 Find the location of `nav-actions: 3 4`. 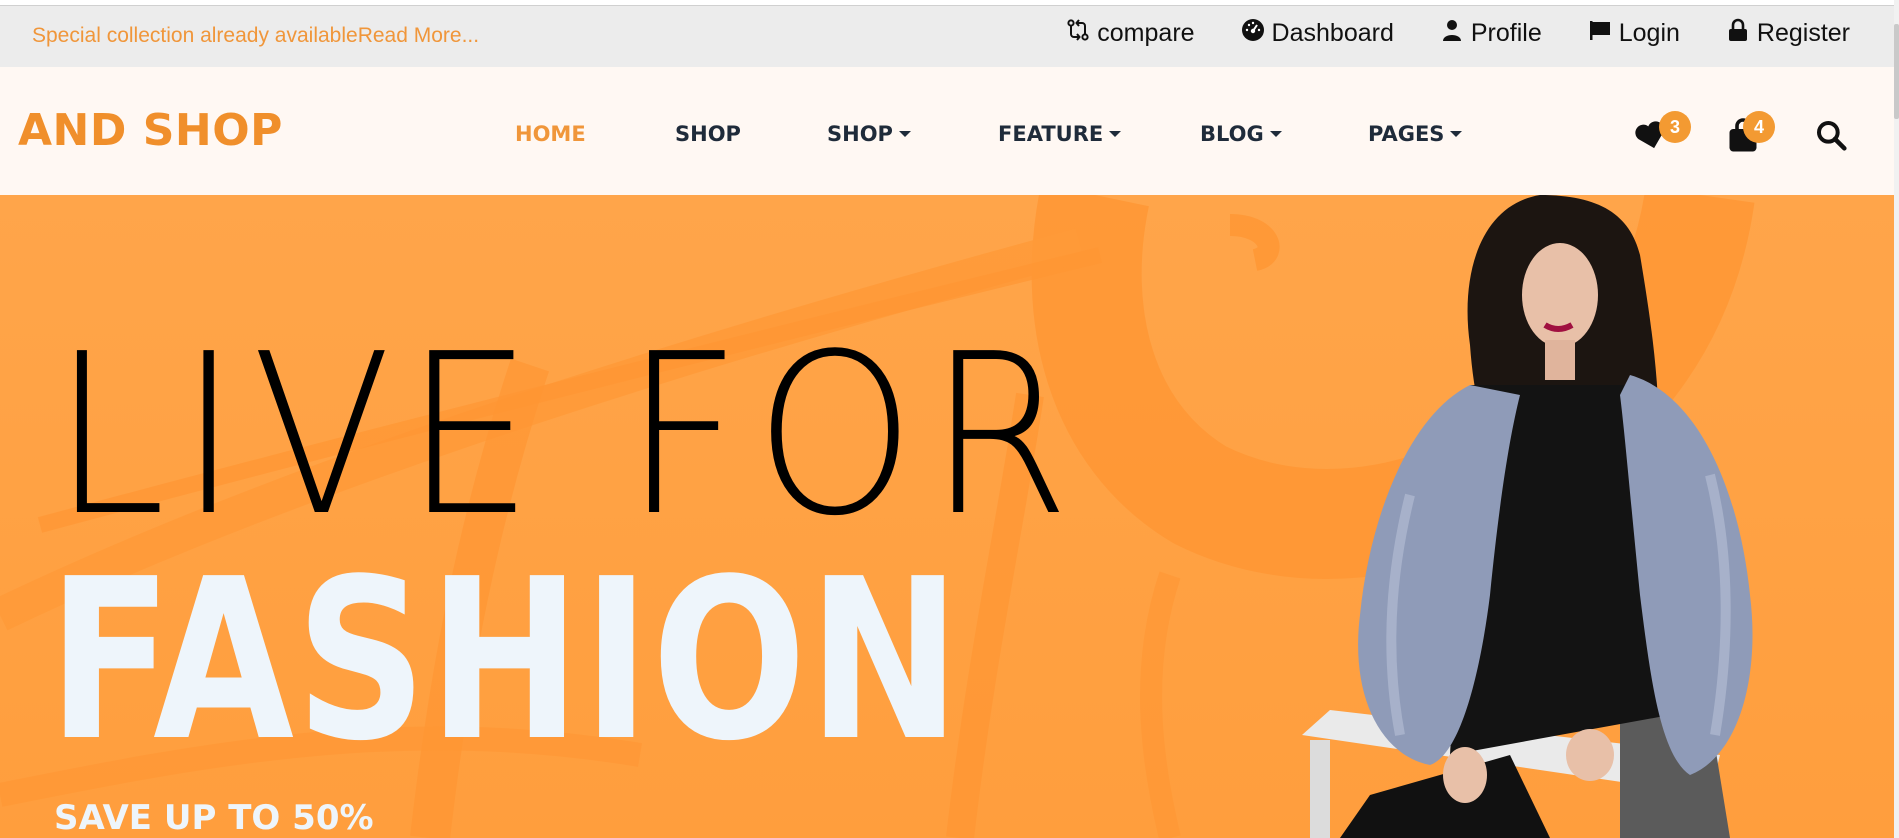

nav-actions: 3 4 is located at coordinates (1743, 136).